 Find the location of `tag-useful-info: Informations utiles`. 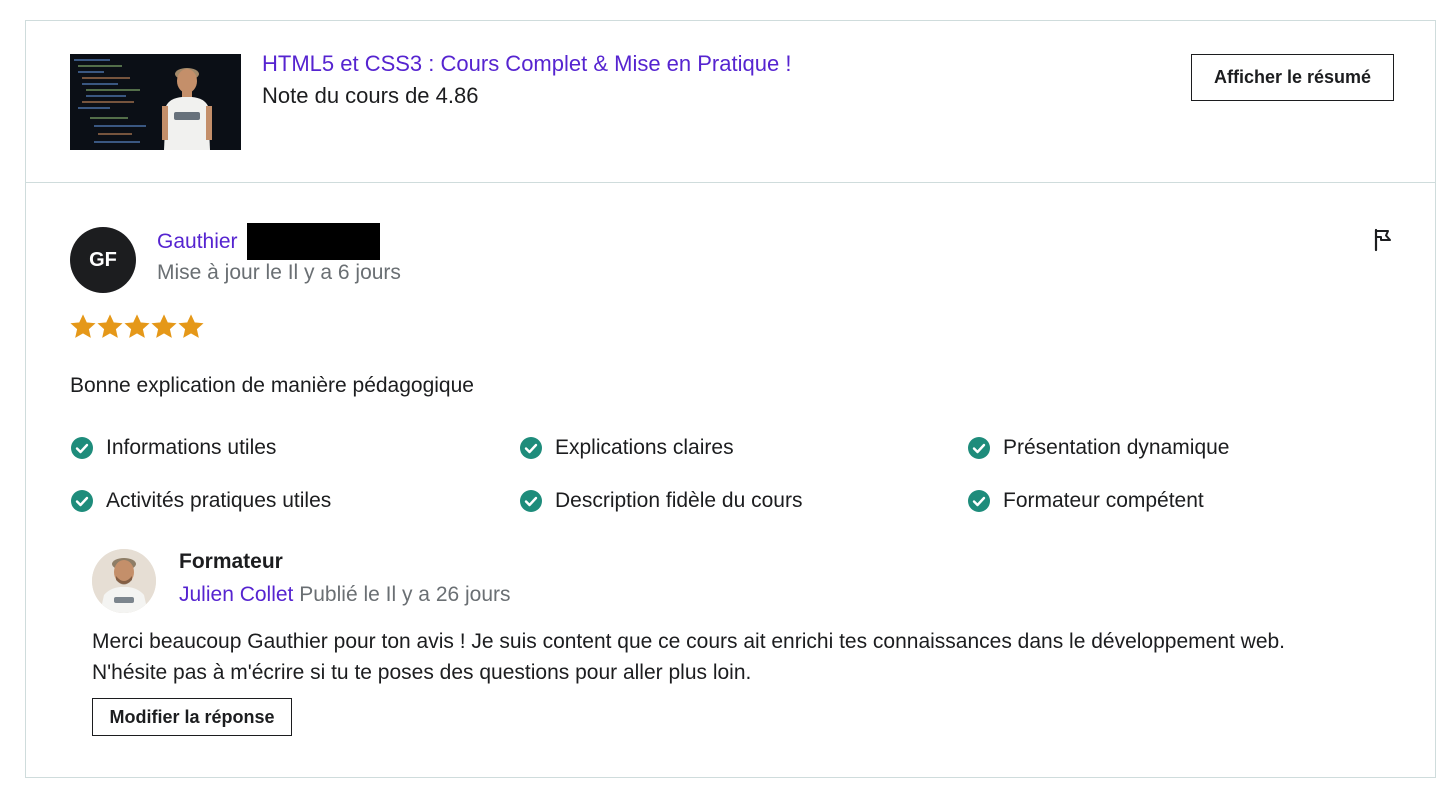

tag-useful-info: Informations utiles is located at coordinates (173, 448).